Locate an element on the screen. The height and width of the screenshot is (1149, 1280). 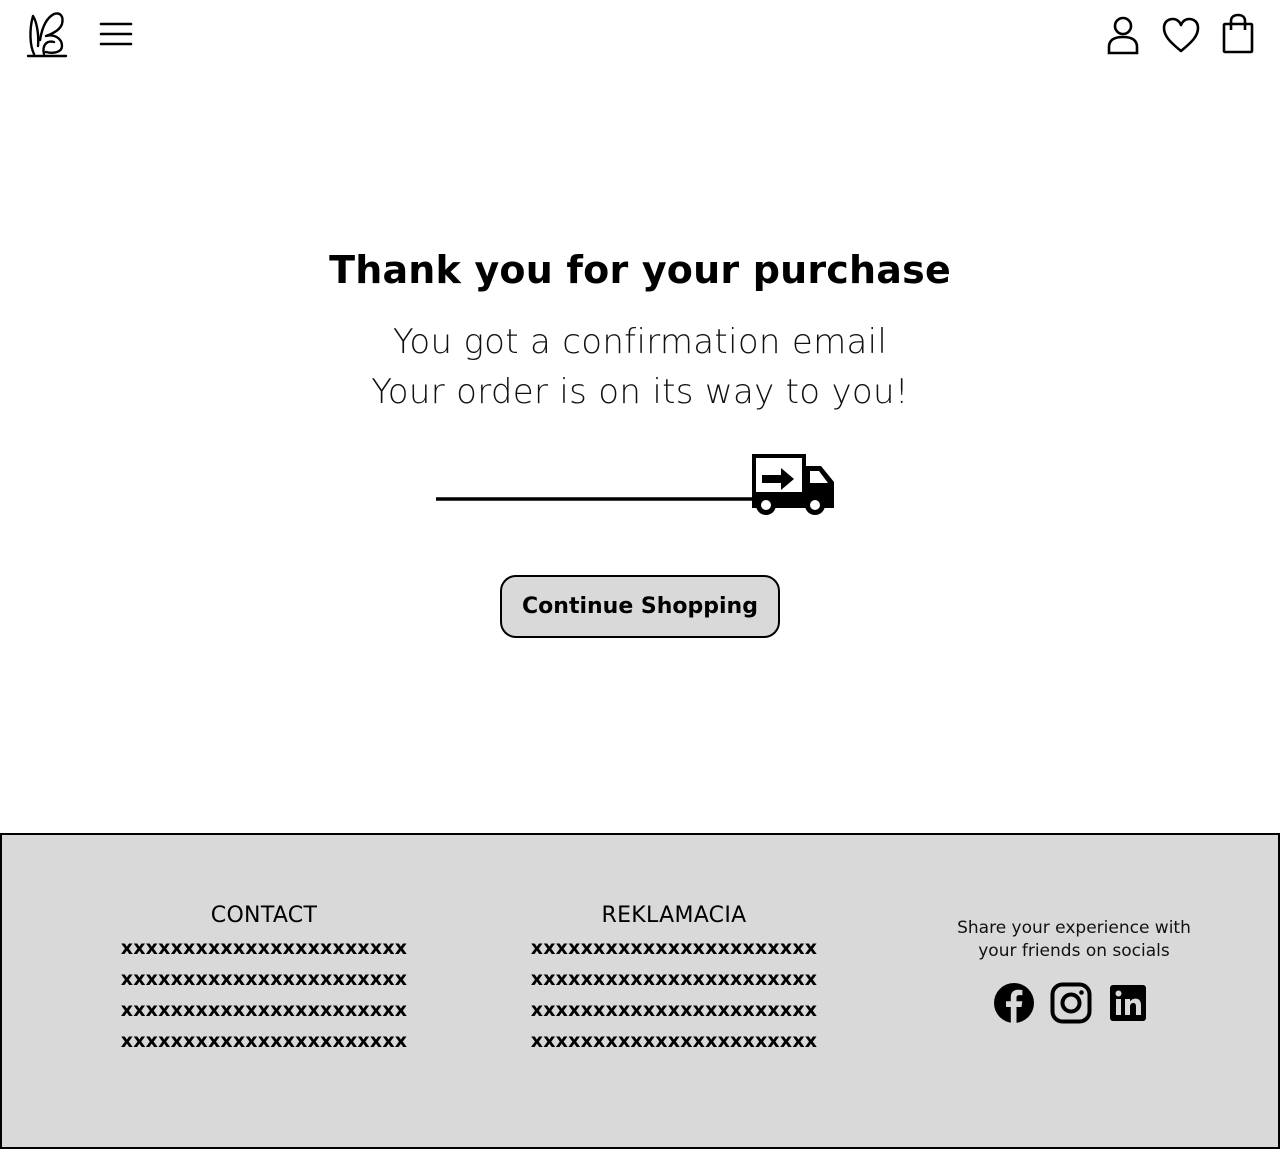
logo-icon is located at coordinates (48, 35).